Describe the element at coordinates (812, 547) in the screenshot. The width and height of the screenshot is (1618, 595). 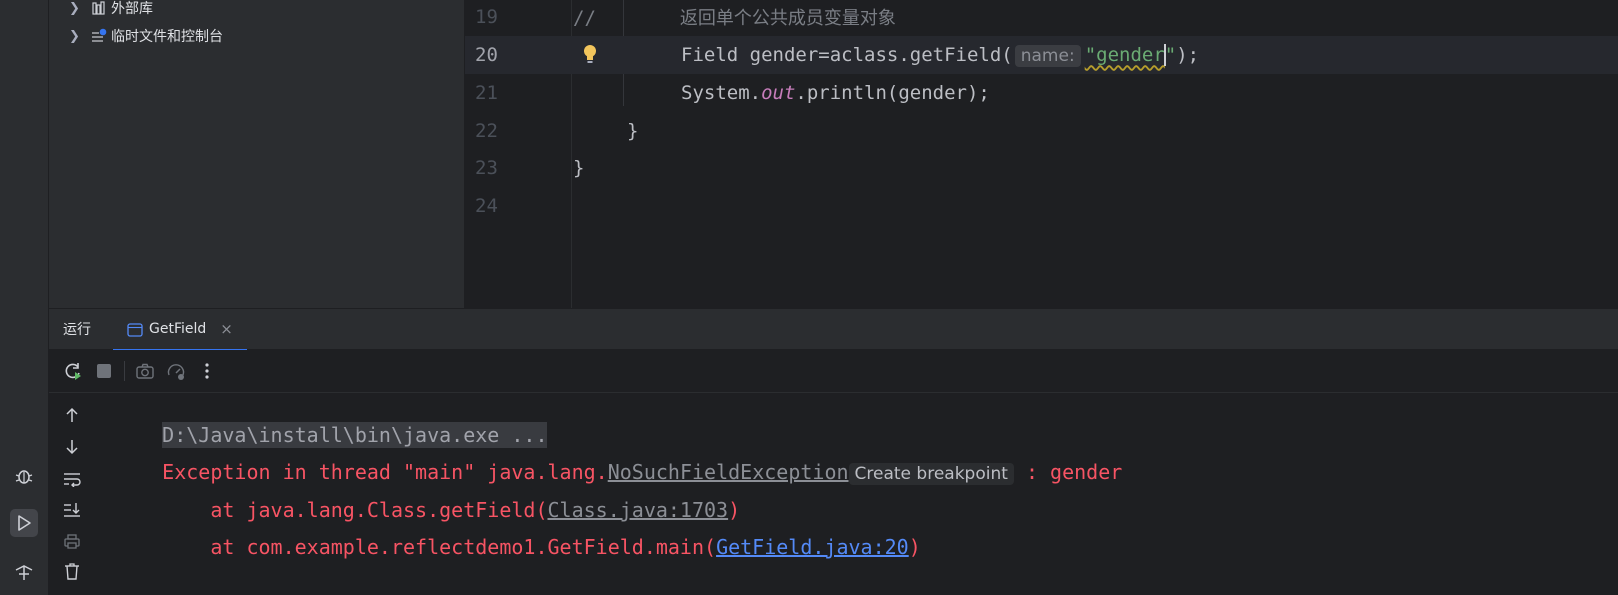
I see `stack-frame-link: GetField.java:20` at that location.